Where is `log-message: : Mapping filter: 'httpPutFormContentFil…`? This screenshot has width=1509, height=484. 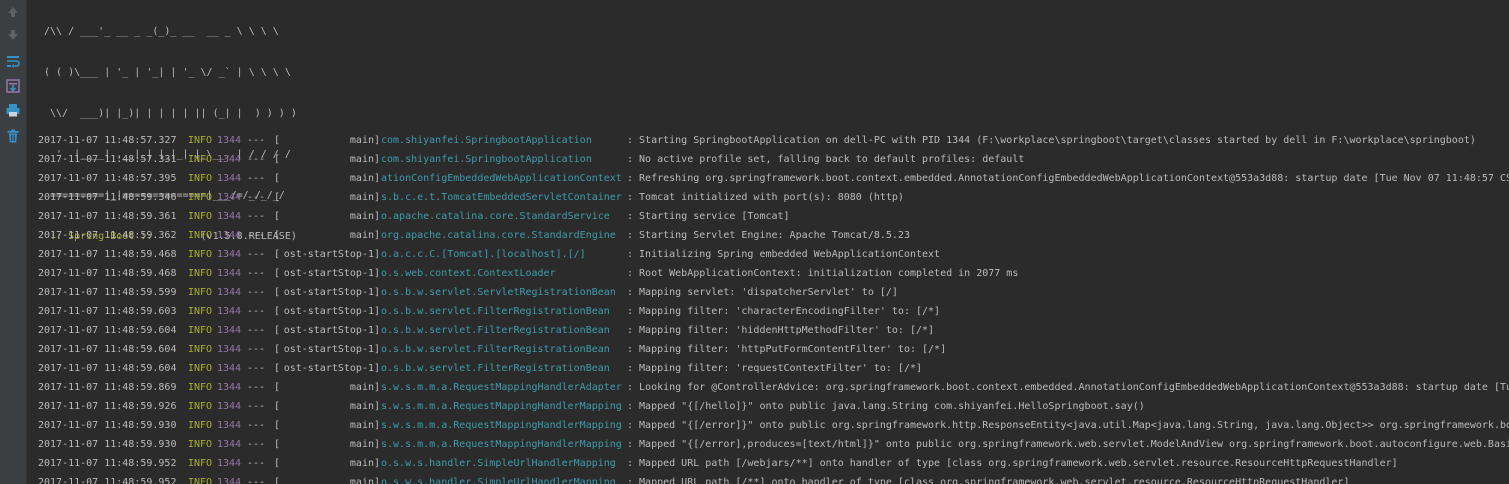 log-message: : Mapping filter: 'httpPutFormContentFil… is located at coordinates (787, 349).